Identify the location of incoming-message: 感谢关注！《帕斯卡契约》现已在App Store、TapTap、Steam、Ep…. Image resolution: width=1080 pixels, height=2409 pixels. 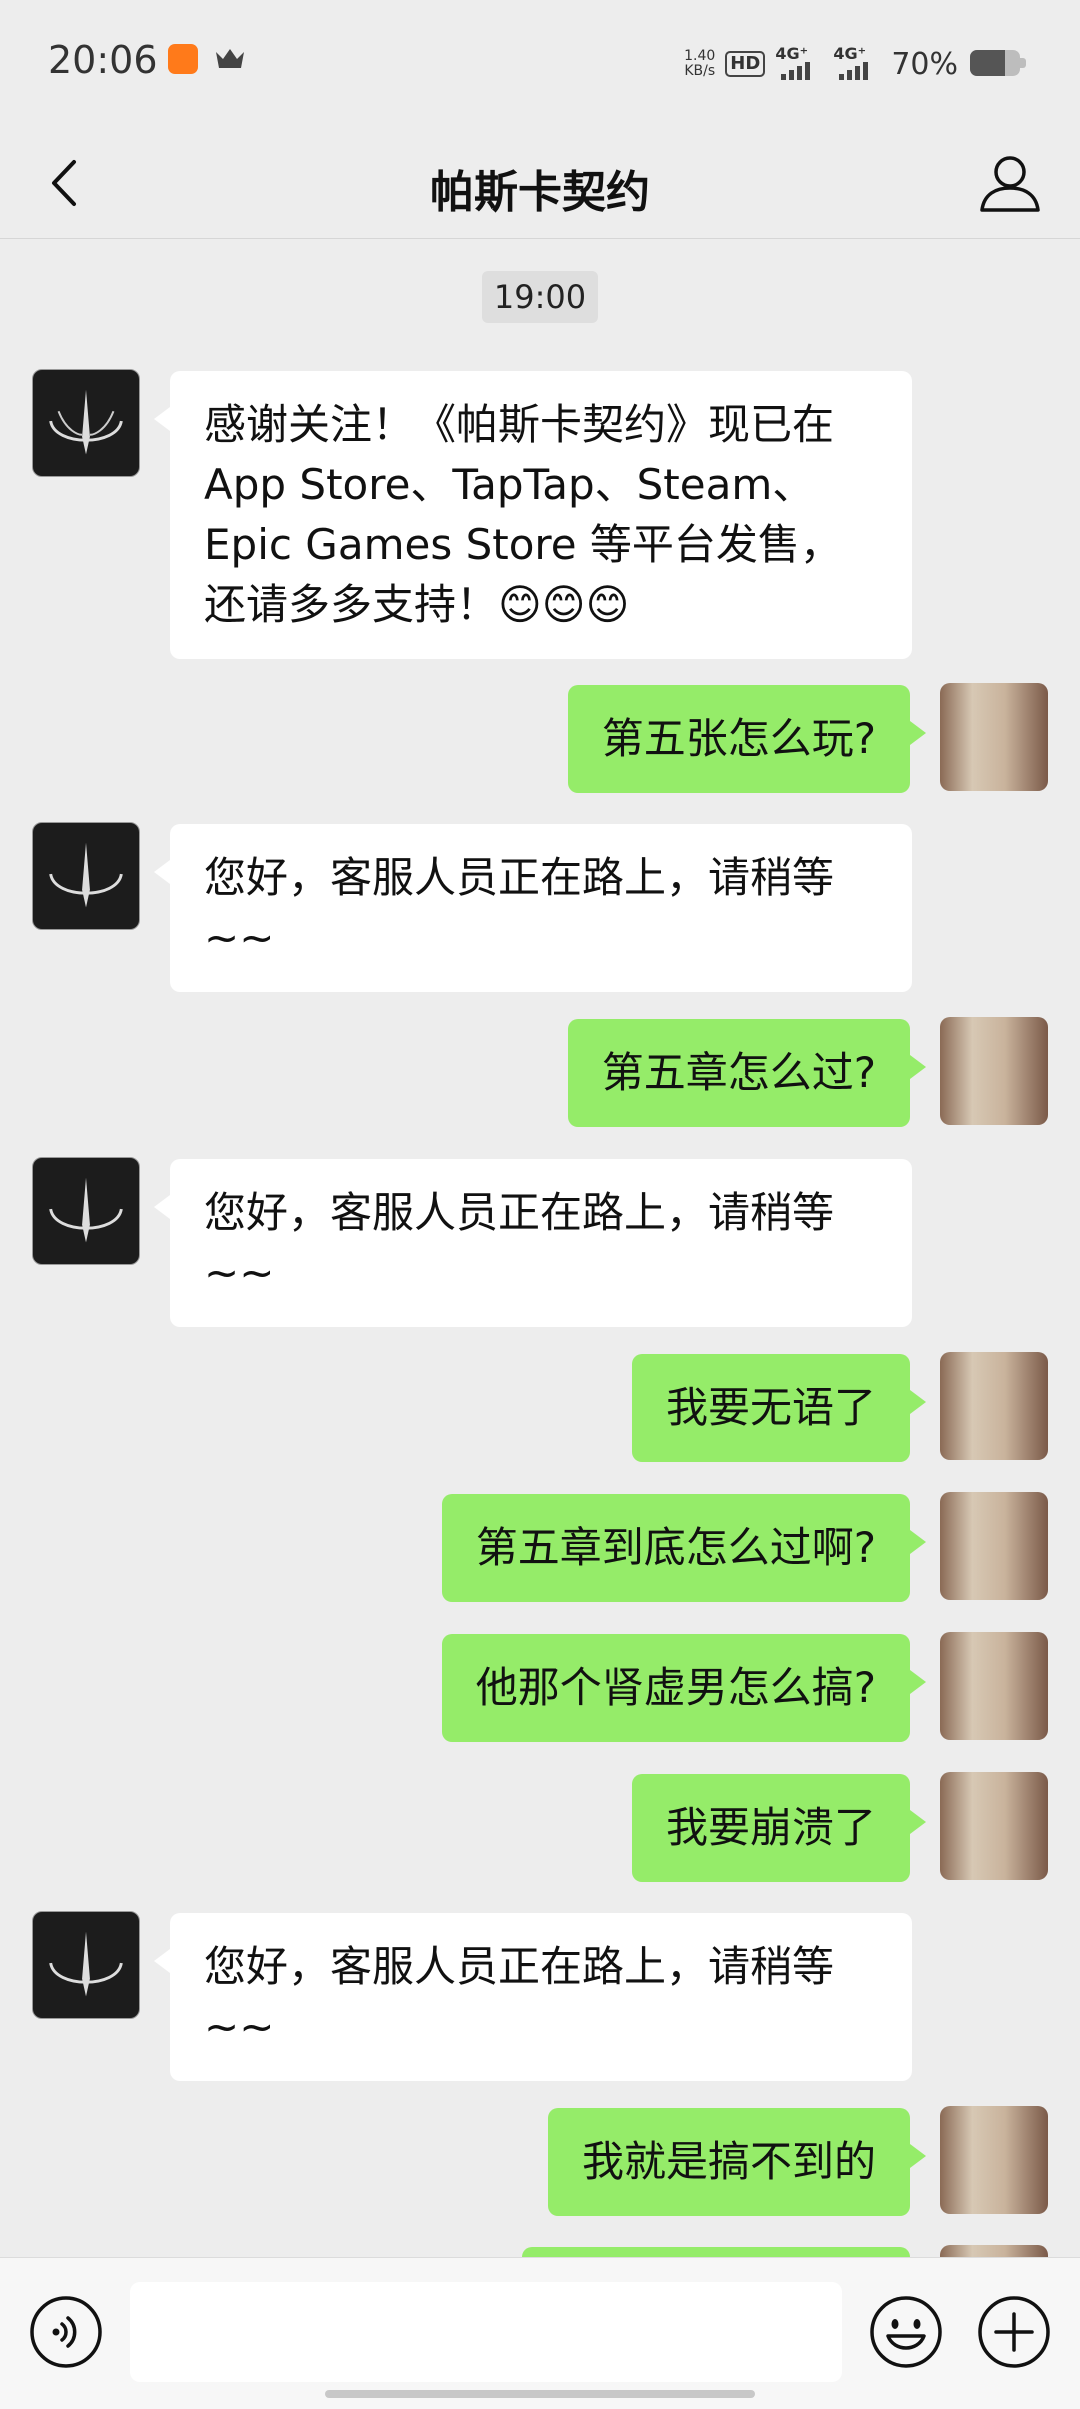
(533, 515).